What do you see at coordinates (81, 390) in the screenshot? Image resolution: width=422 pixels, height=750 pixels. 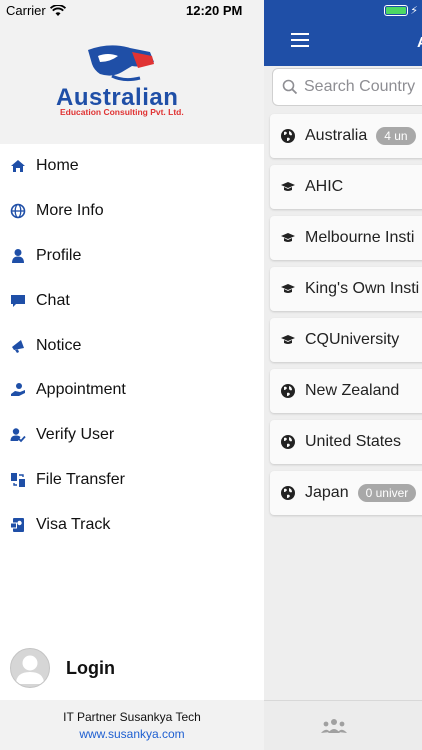 I see `nav-label: Appointment` at bounding box center [81, 390].